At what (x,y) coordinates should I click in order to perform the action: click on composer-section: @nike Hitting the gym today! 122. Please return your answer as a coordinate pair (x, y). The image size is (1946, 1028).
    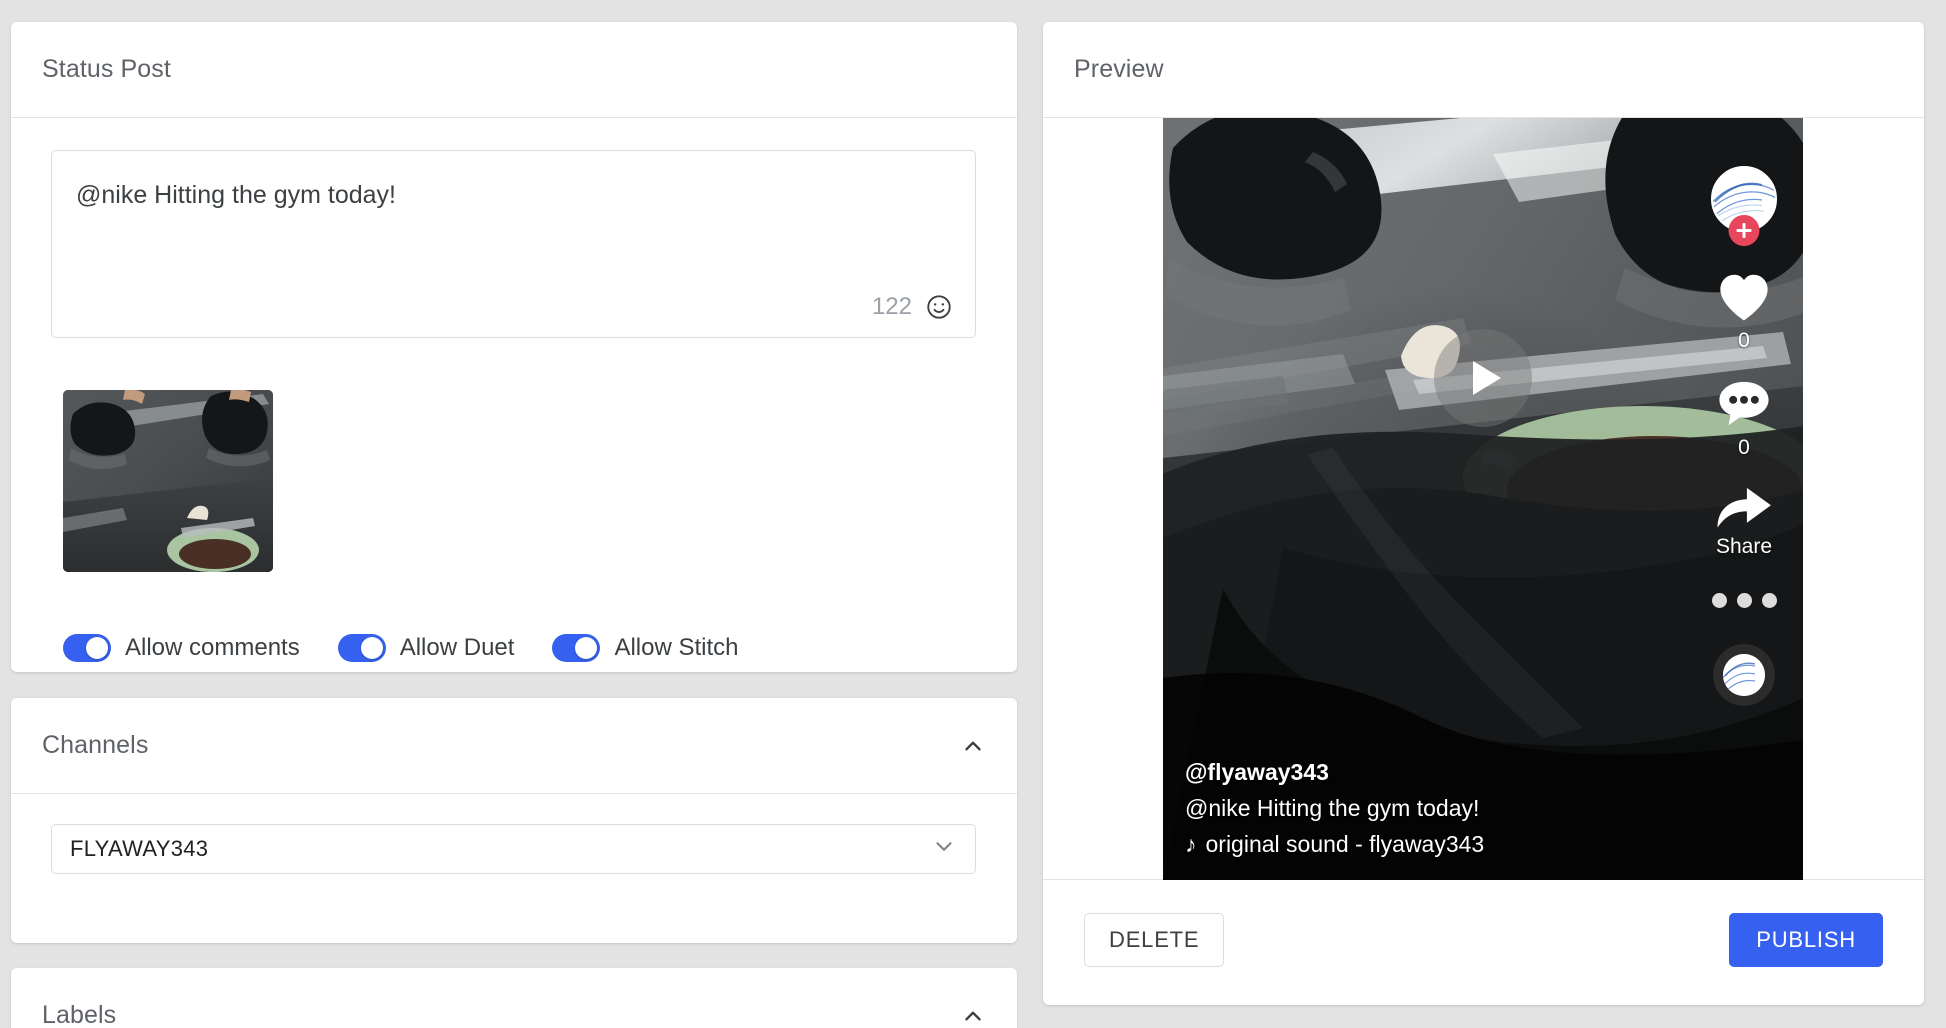
    Looking at the image, I should click on (514, 228).